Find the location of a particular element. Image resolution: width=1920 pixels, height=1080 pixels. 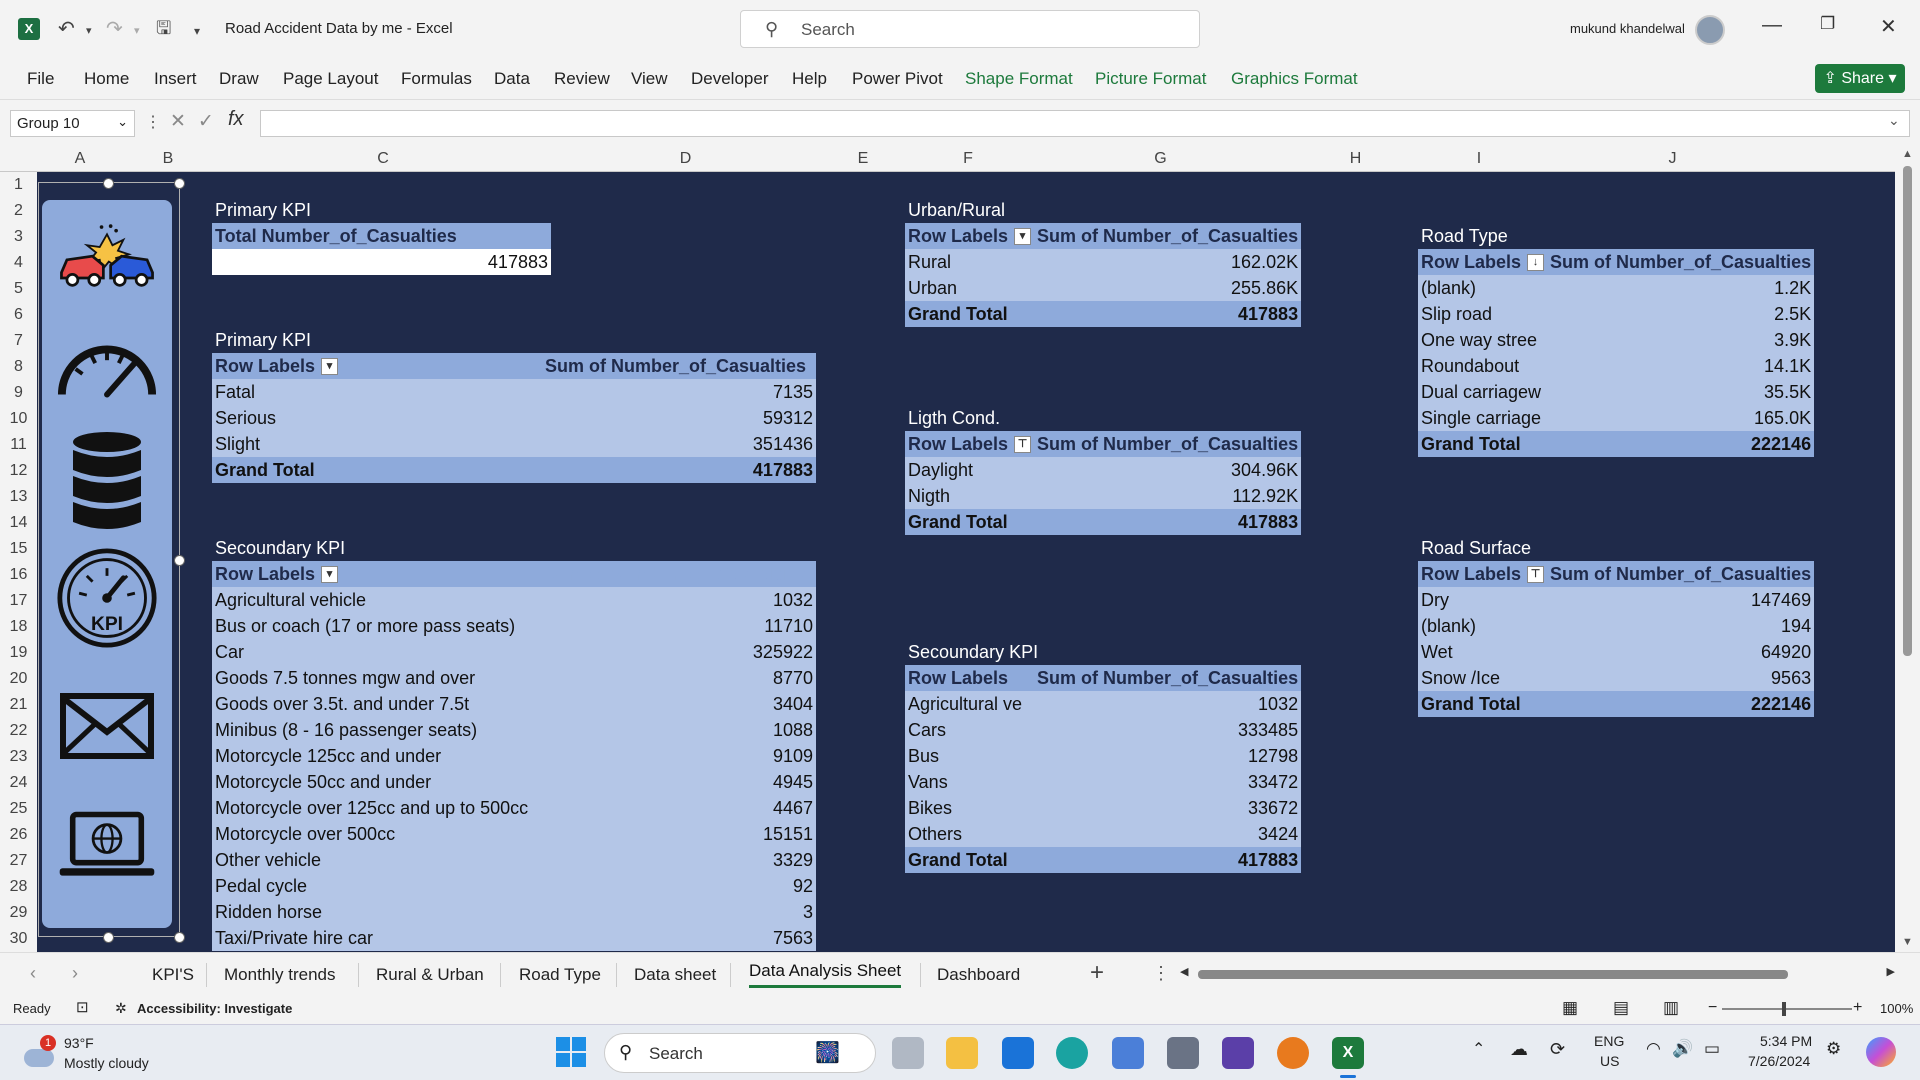

pivot-row-value: 3 is located at coordinates (679, 912).